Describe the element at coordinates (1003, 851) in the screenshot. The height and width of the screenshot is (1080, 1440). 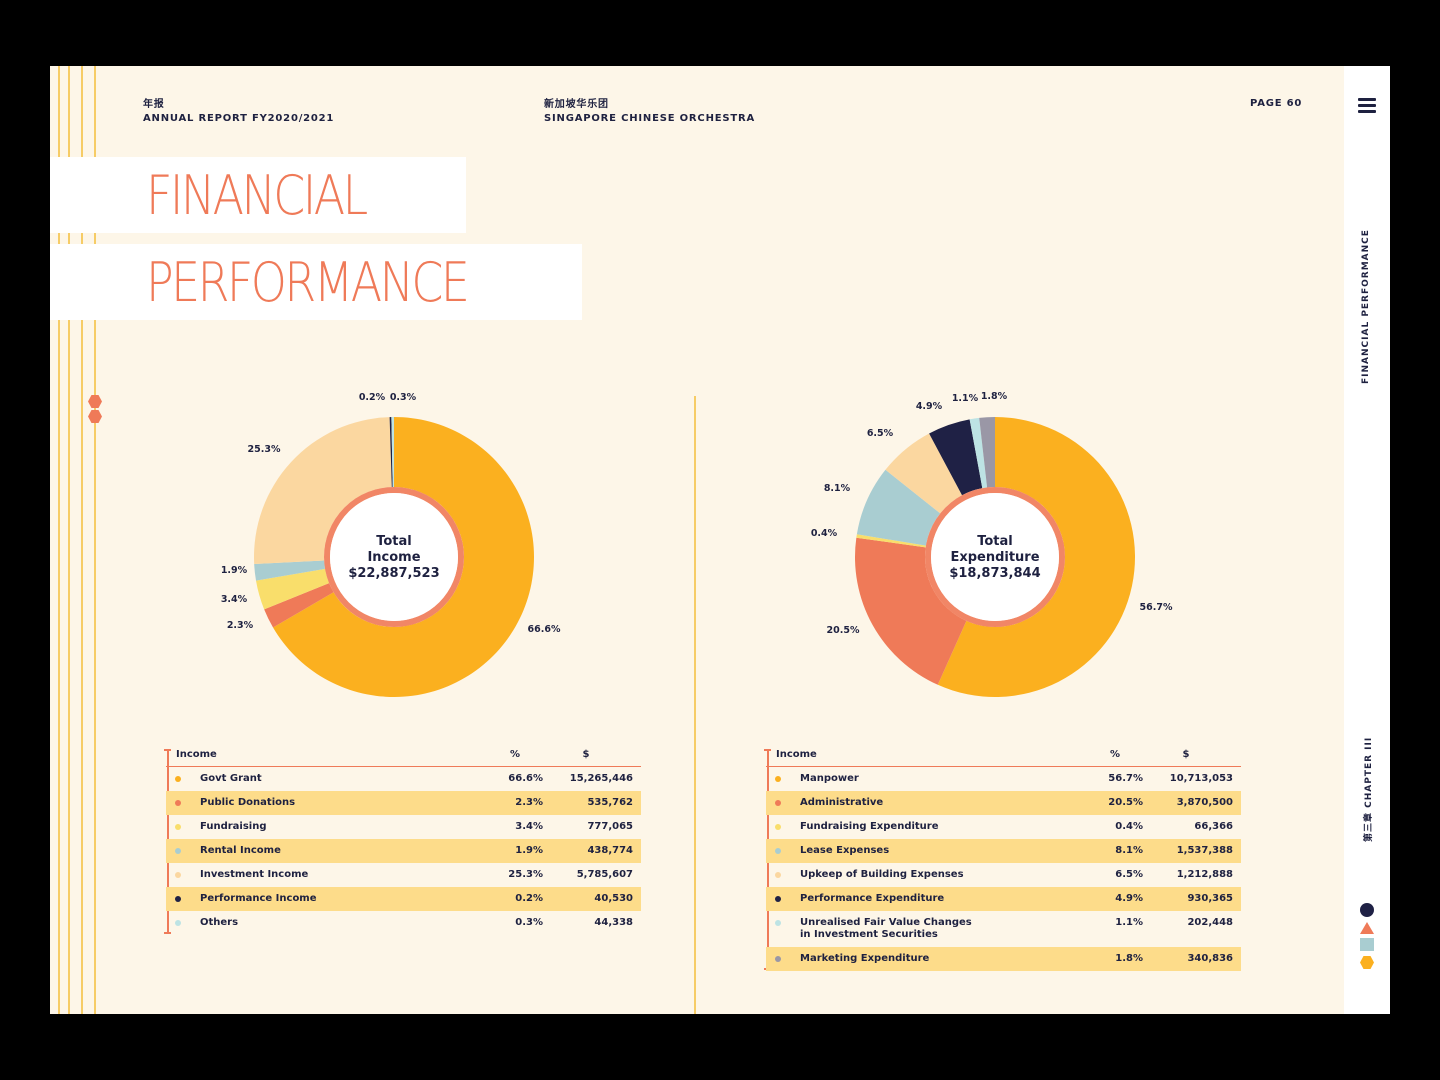
I see `table-row: Lease Expenses 8.1% 1,537,388` at that location.